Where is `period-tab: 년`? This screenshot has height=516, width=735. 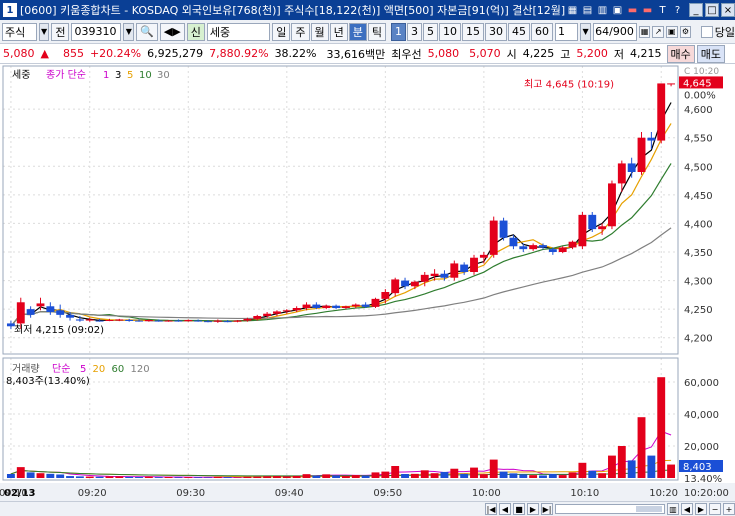 period-tab: 년 is located at coordinates (338, 31).